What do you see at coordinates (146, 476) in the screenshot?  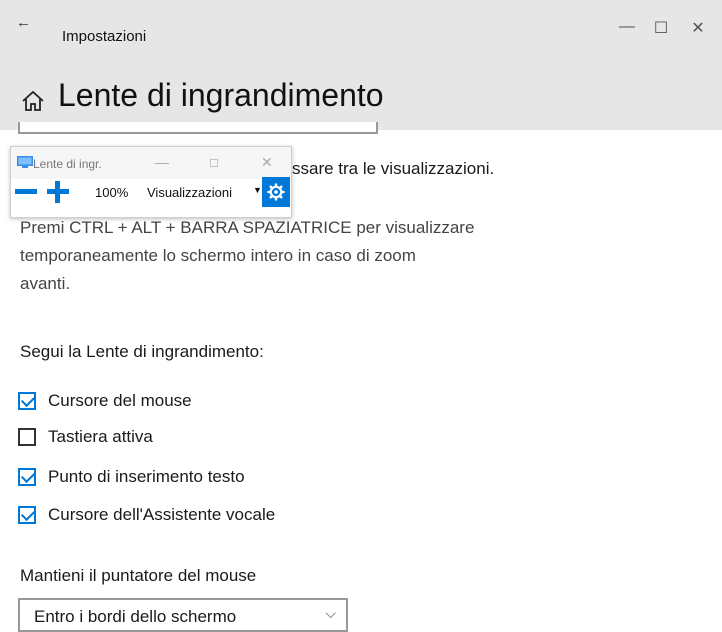 I see `checkbox-label-text-cursor: Punto di inserimento testo` at bounding box center [146, 476].